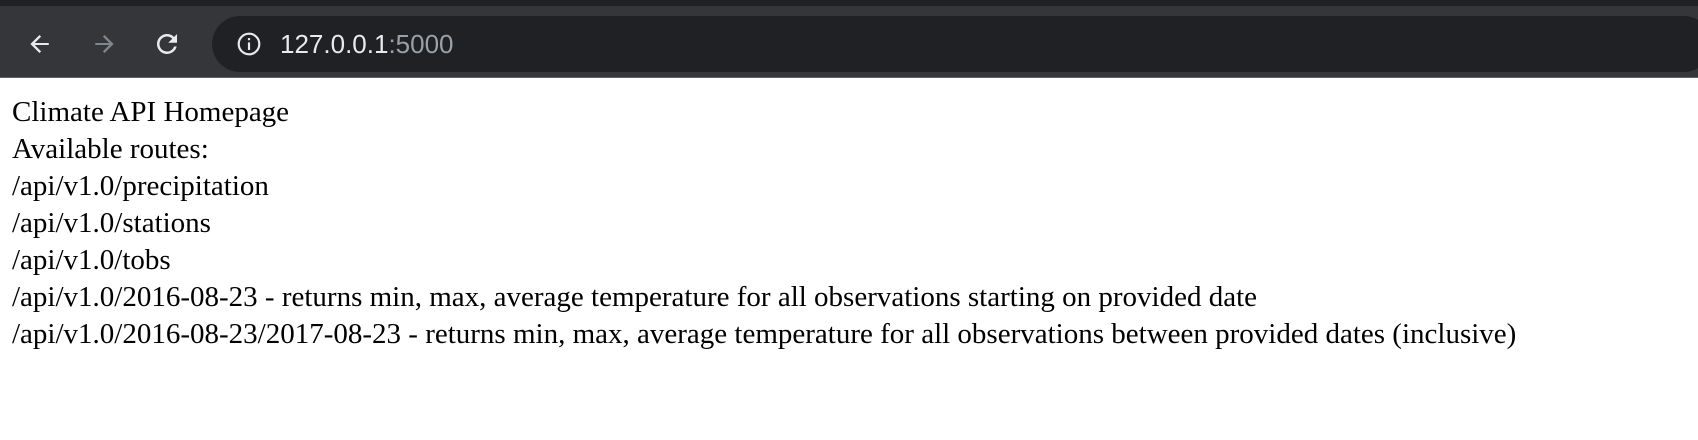  What do you see at coordinates (955, 44) in the screenshot?
I see `address-bar: 127.0.0.1:5000` at bounding box center [955, 44].